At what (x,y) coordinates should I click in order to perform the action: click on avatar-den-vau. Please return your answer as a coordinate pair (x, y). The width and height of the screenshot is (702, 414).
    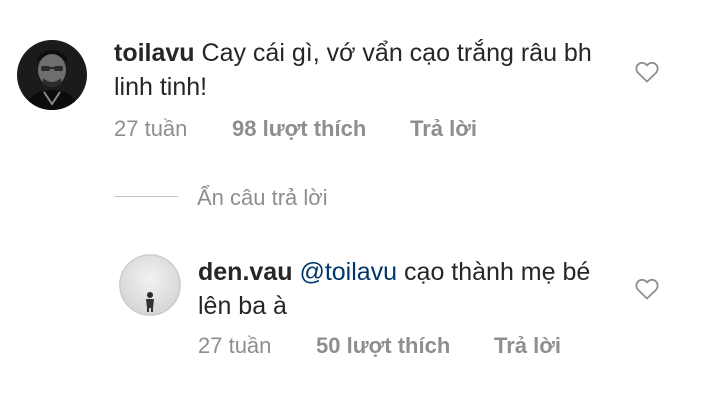
    Looking at the image, I should click on (150, 285).